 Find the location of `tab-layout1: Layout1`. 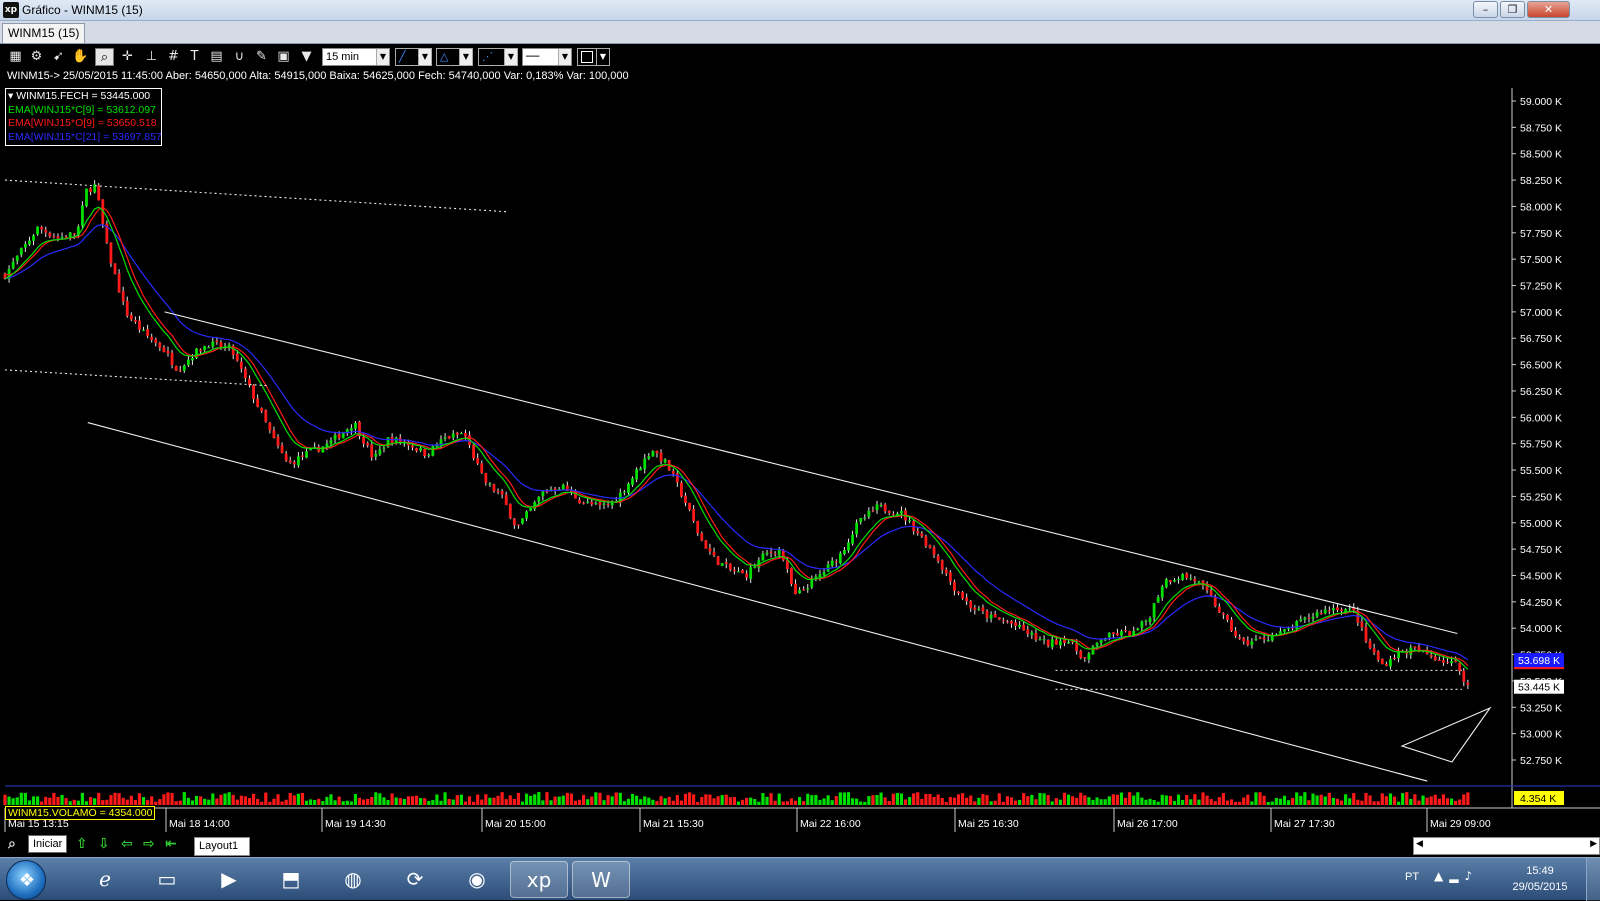

tab-layout1: Layout1 is located at coordinates (222, 846).